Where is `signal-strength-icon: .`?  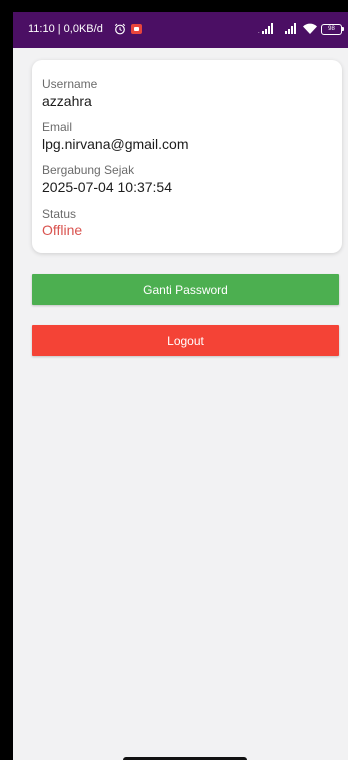 signal-strength-icon: . is located at coordinates (265, 29).